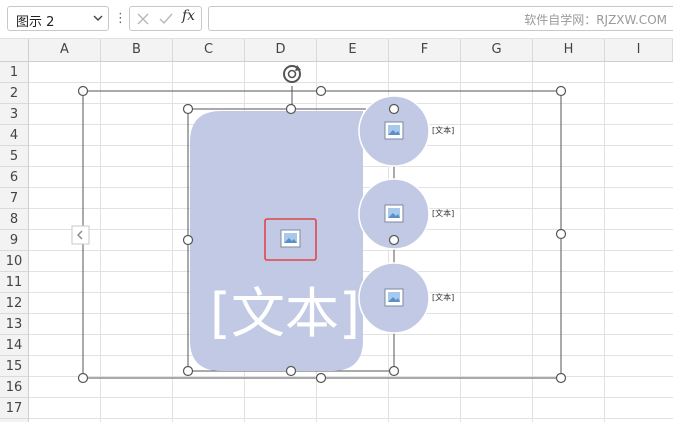 Image resolution: width=673 pixels, height=422 pixels. What do you see at coordinates (65, 50) in the screenshot?
I see `column-header-a: A` at bounding box center [65, 50].